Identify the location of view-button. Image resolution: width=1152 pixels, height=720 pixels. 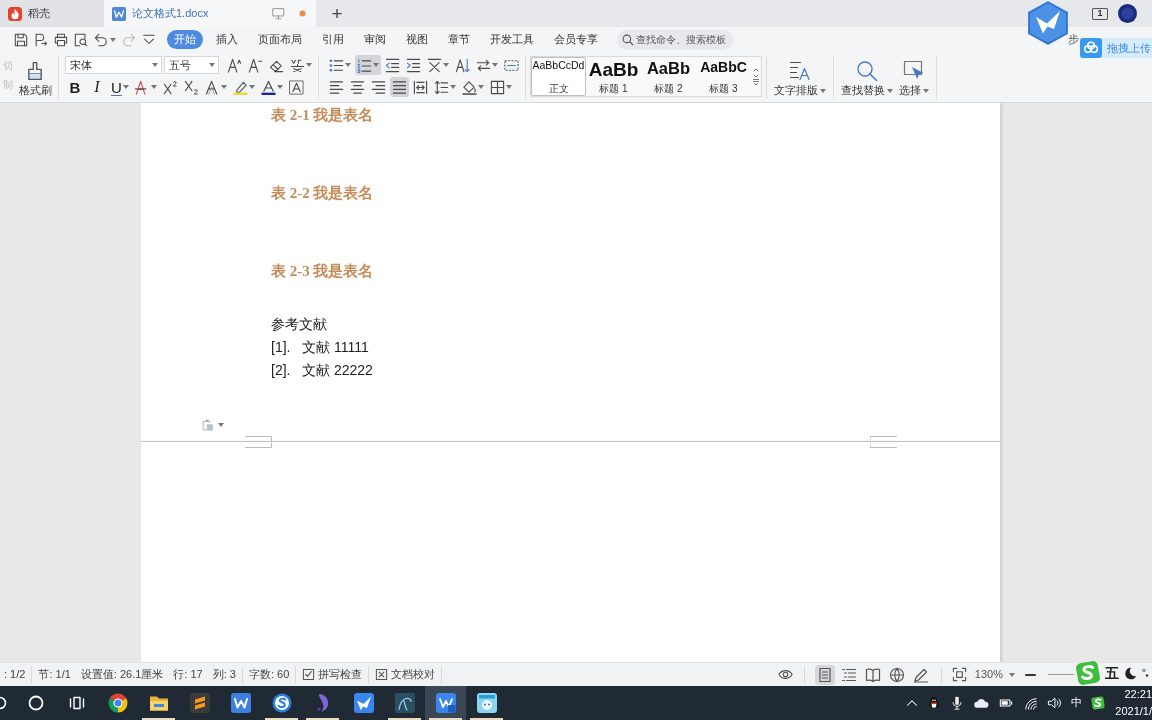
(824, 674).